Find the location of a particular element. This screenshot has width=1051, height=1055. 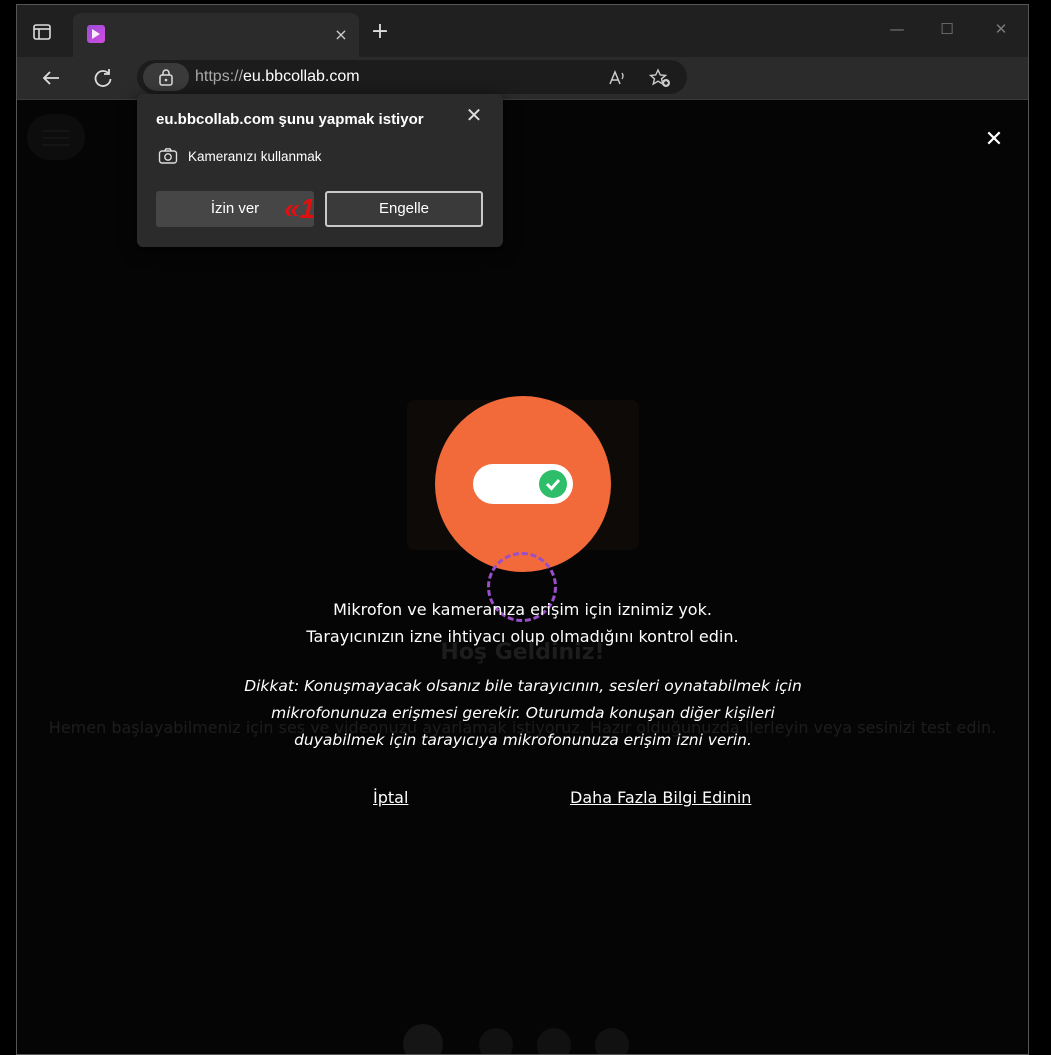

window-close-button: ✕ is located at coordinates (1001, 29).